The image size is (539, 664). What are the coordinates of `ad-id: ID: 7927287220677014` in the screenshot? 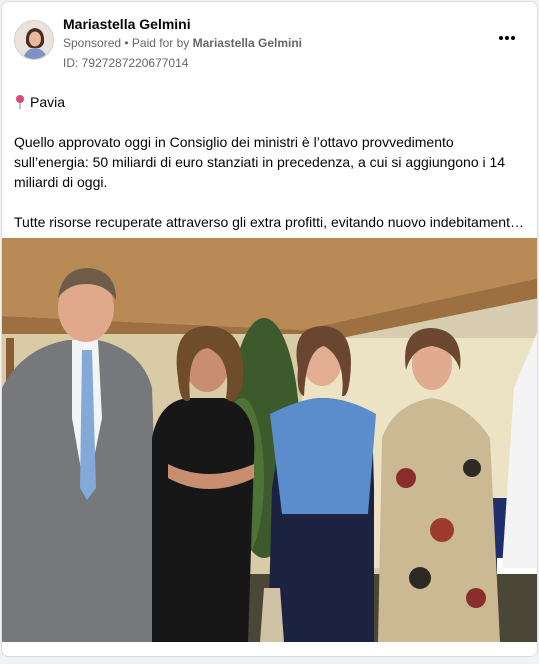 It's located at (126, 63).